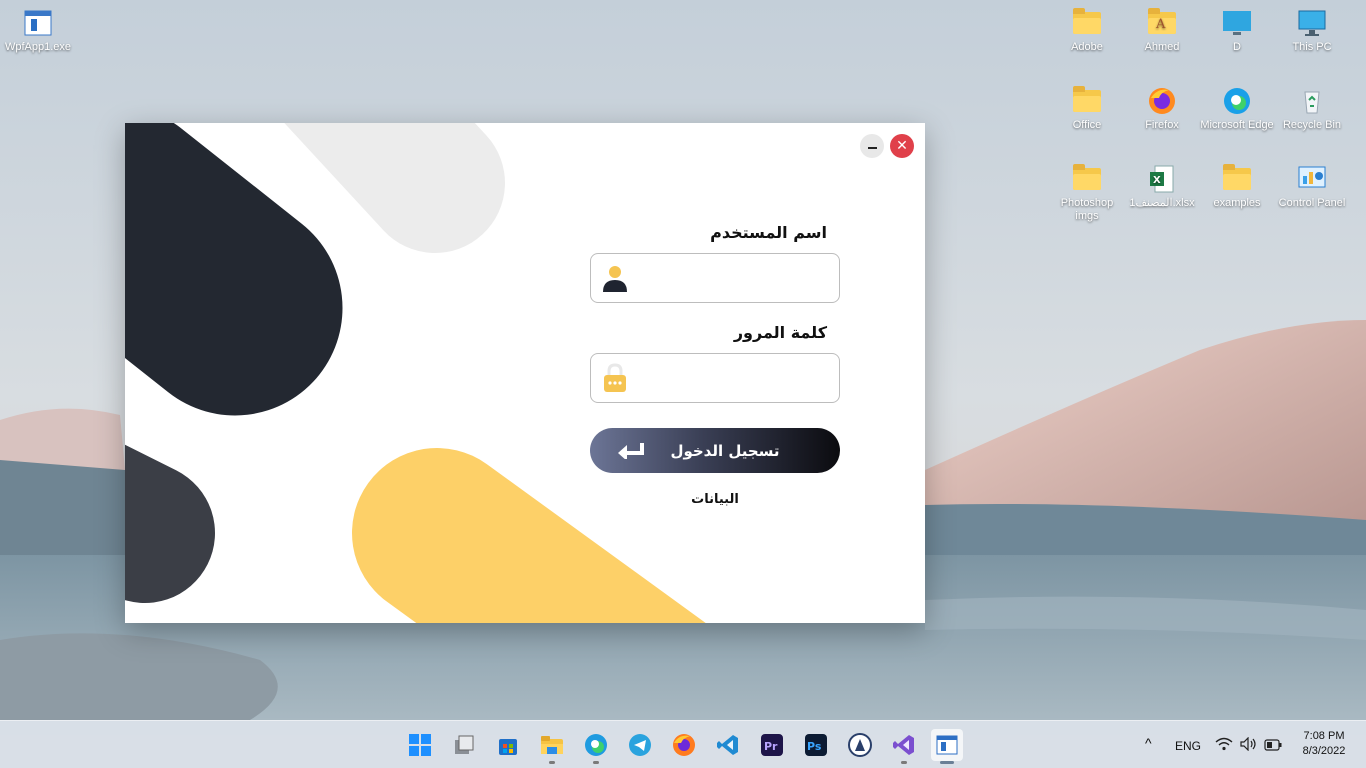  What do you see at coordinates (1148, 743) in the screenshot?
I see `show-hidden-icons-chevron: ^` at bounding box center [1148, 743].